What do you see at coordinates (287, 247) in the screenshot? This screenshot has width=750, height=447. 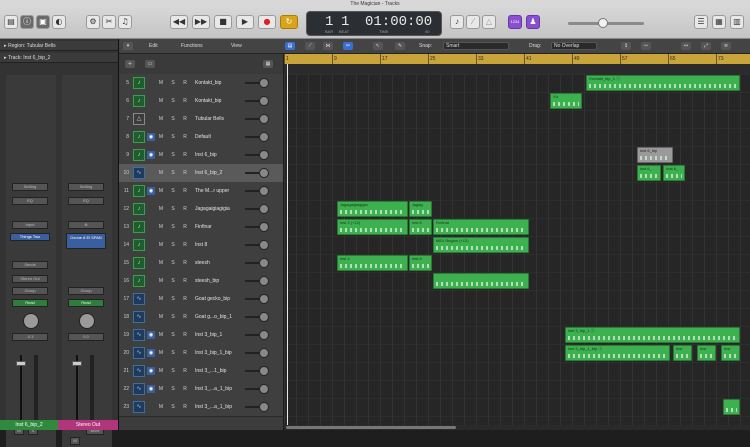 I see `playhead` at bounding box center [287, 247].